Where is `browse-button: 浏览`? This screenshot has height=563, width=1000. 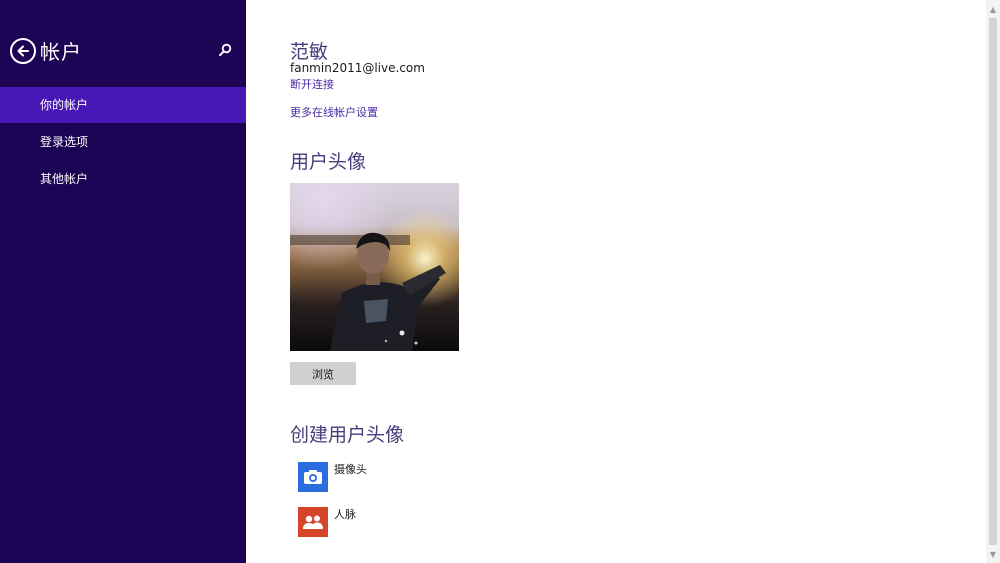
browse-button: 浏览 is located at coordinates (323, 373).